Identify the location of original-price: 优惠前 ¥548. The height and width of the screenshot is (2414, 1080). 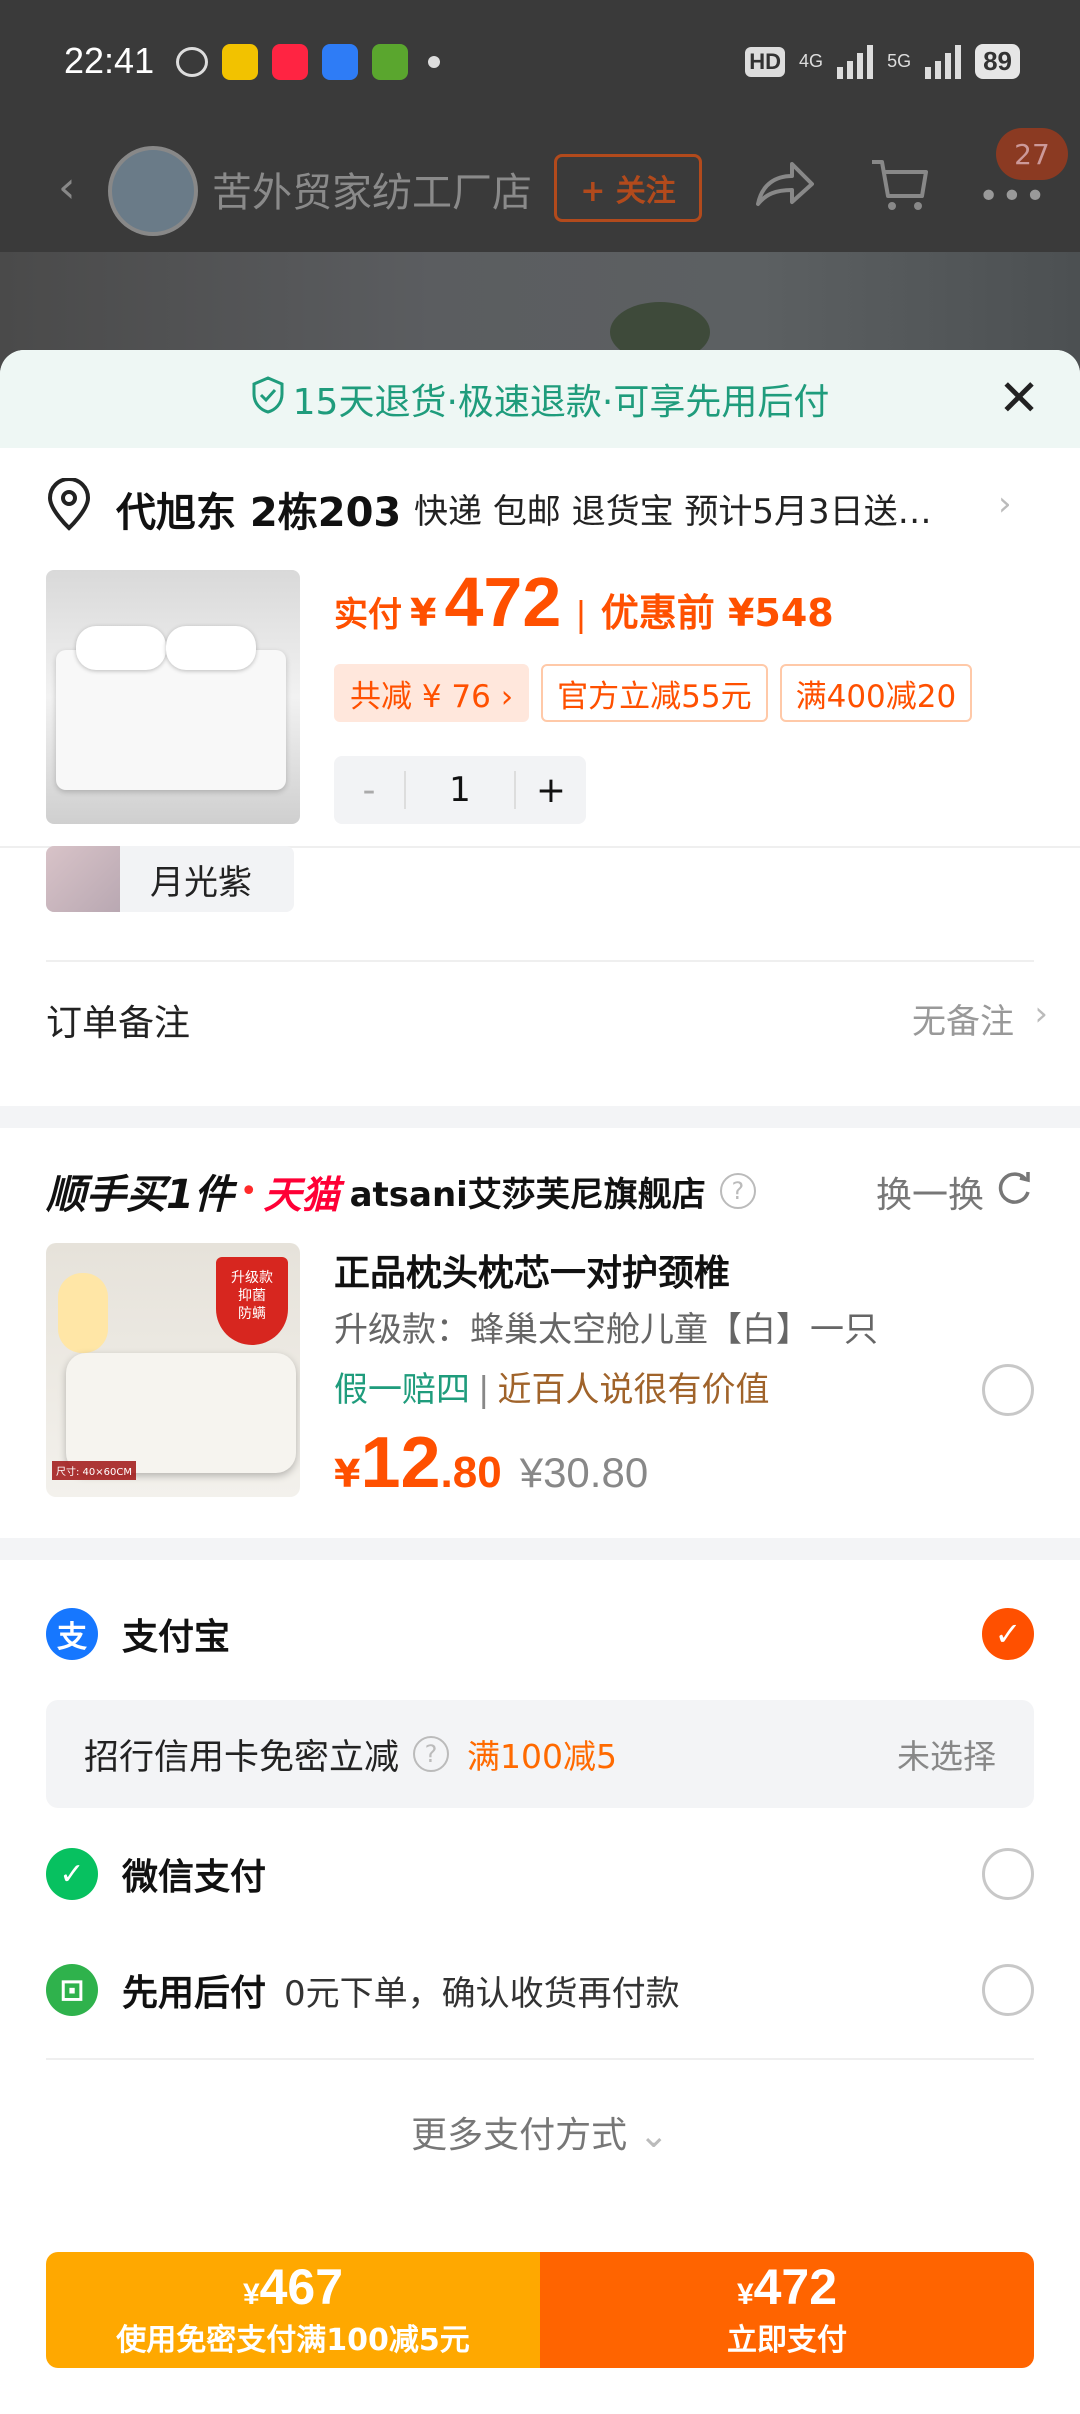
(717, 613).